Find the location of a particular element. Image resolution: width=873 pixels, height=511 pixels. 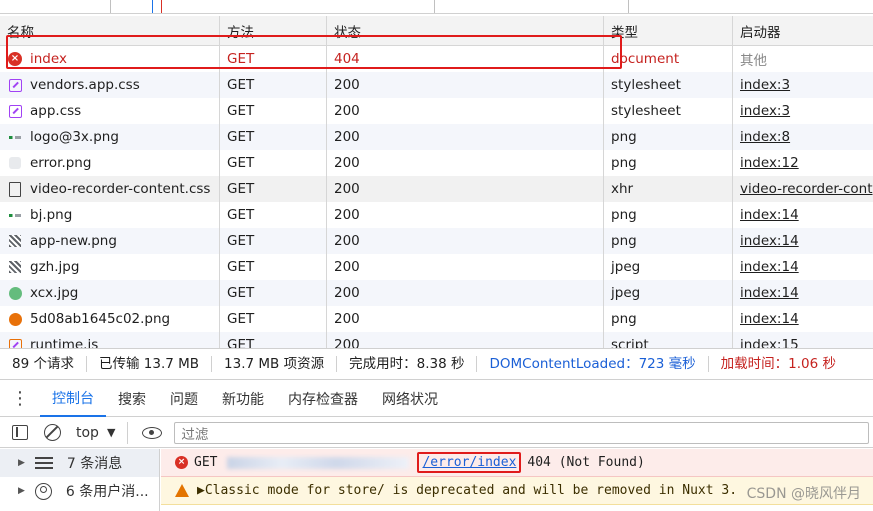

initiator-link: index:12 is located at coordinates (769, 163).